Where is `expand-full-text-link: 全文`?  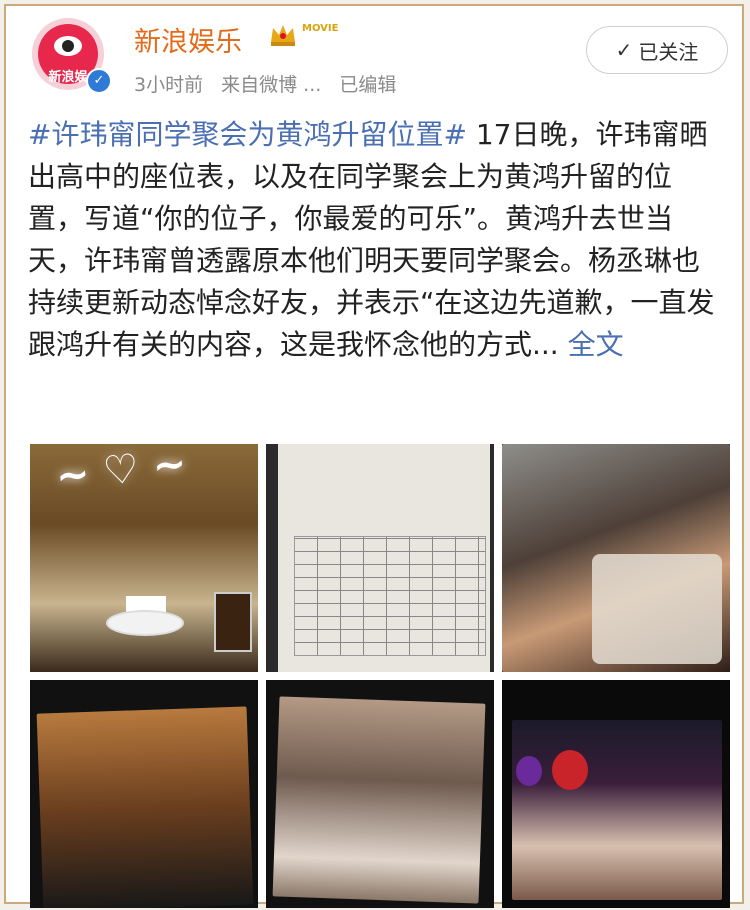 expand-full-text-link: 全文 is located at coordinates (591, 344).